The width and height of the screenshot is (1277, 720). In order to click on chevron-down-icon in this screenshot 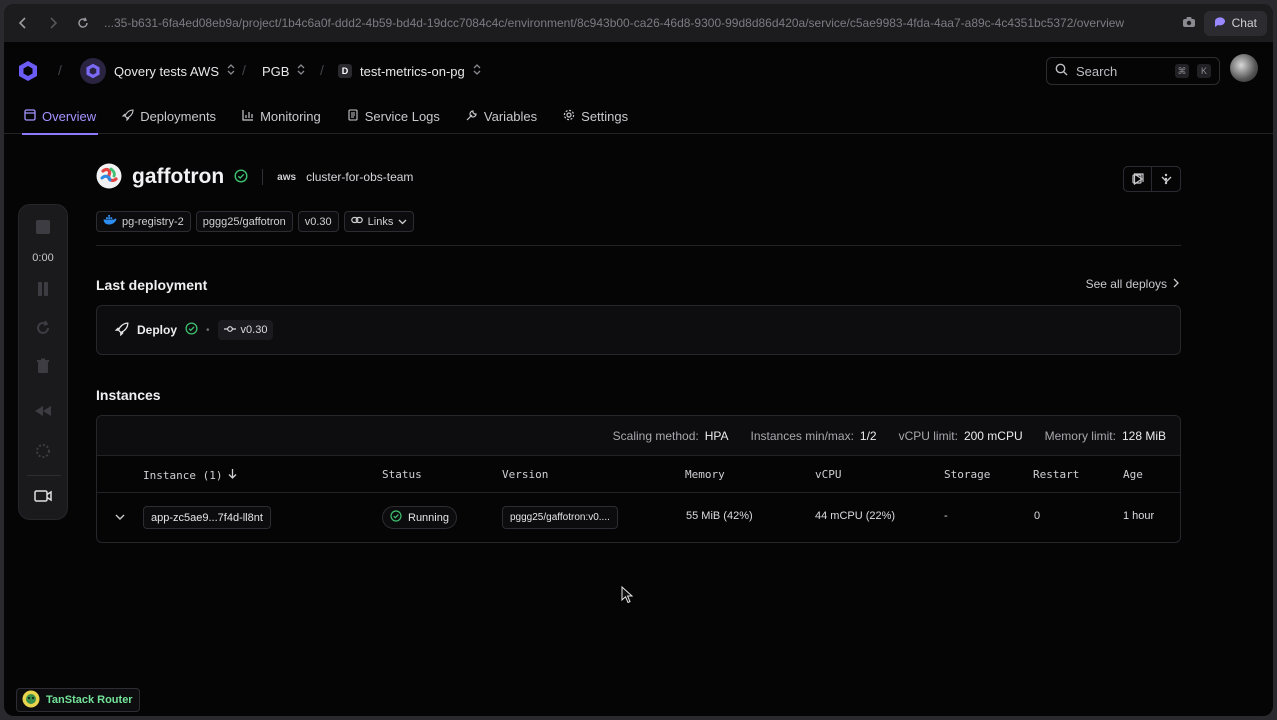, I will do `click(402, 222)`.